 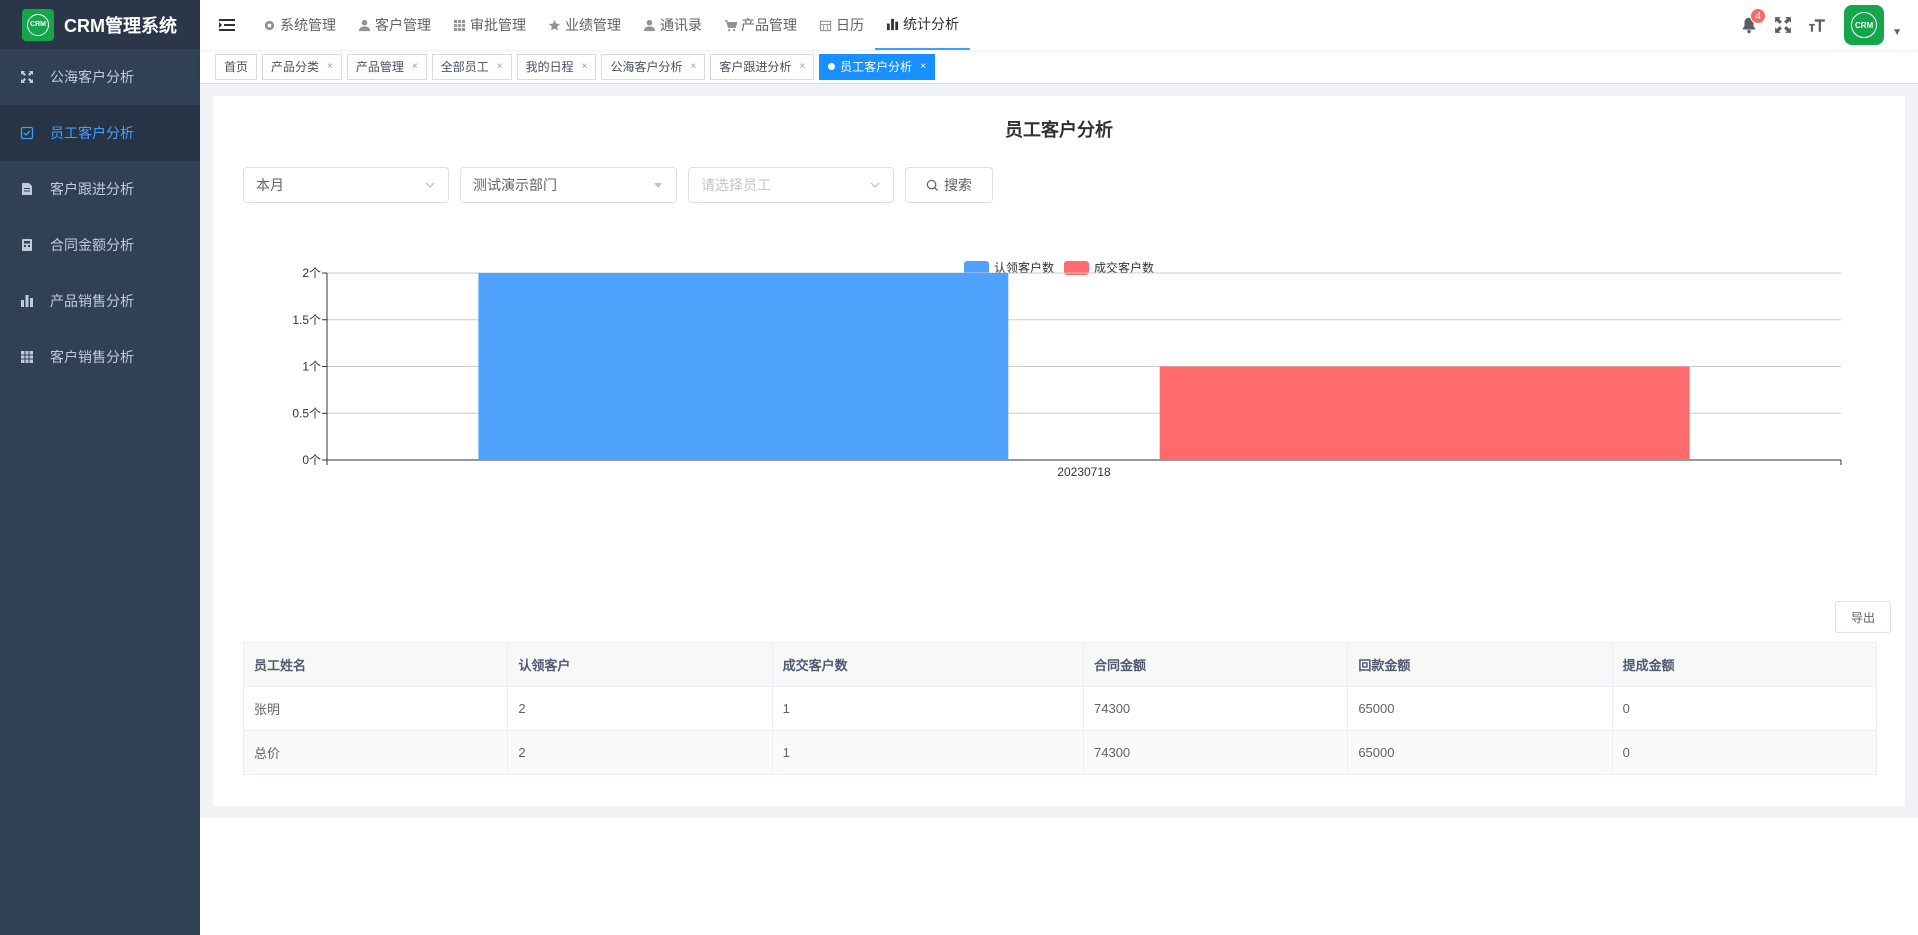 What do you see at coordinates (471, 66) in the screenshot?
I see `tag-3: 全部员工 ×` at bounding box center [471, 66].